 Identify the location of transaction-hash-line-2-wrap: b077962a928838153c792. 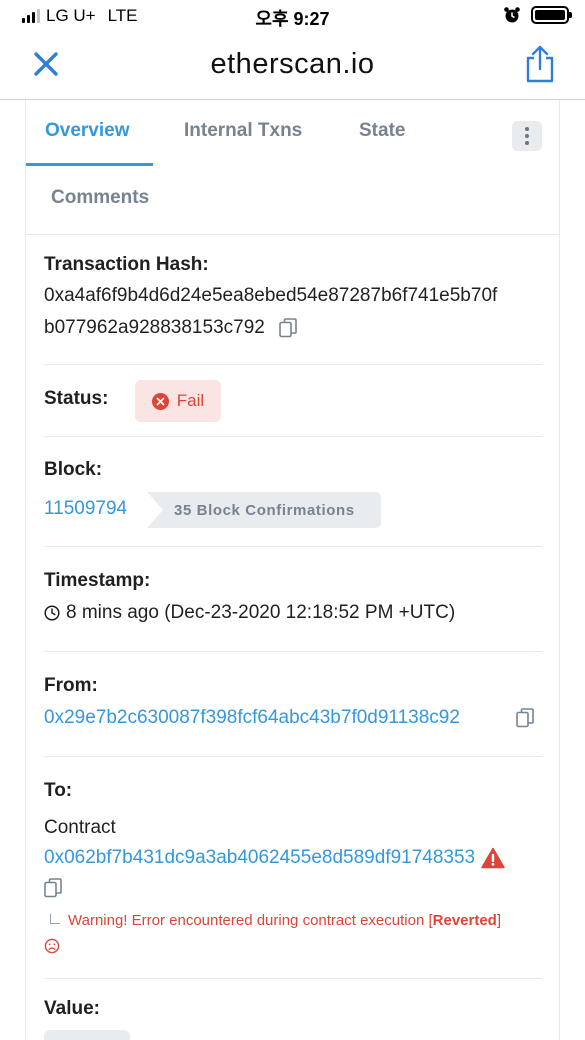
(293, 328).